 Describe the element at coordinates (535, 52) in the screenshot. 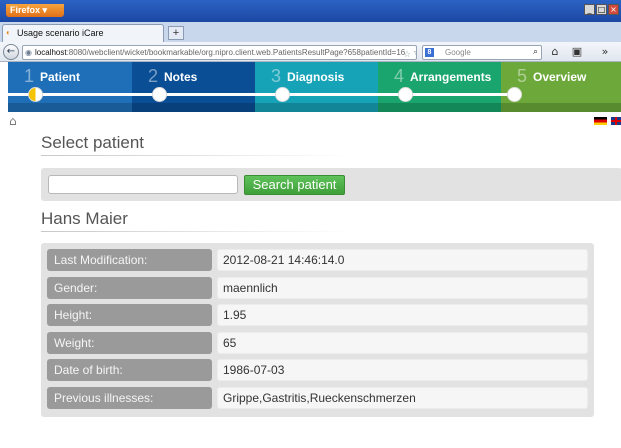

I see `search-go-icon: ⌕` at that location.